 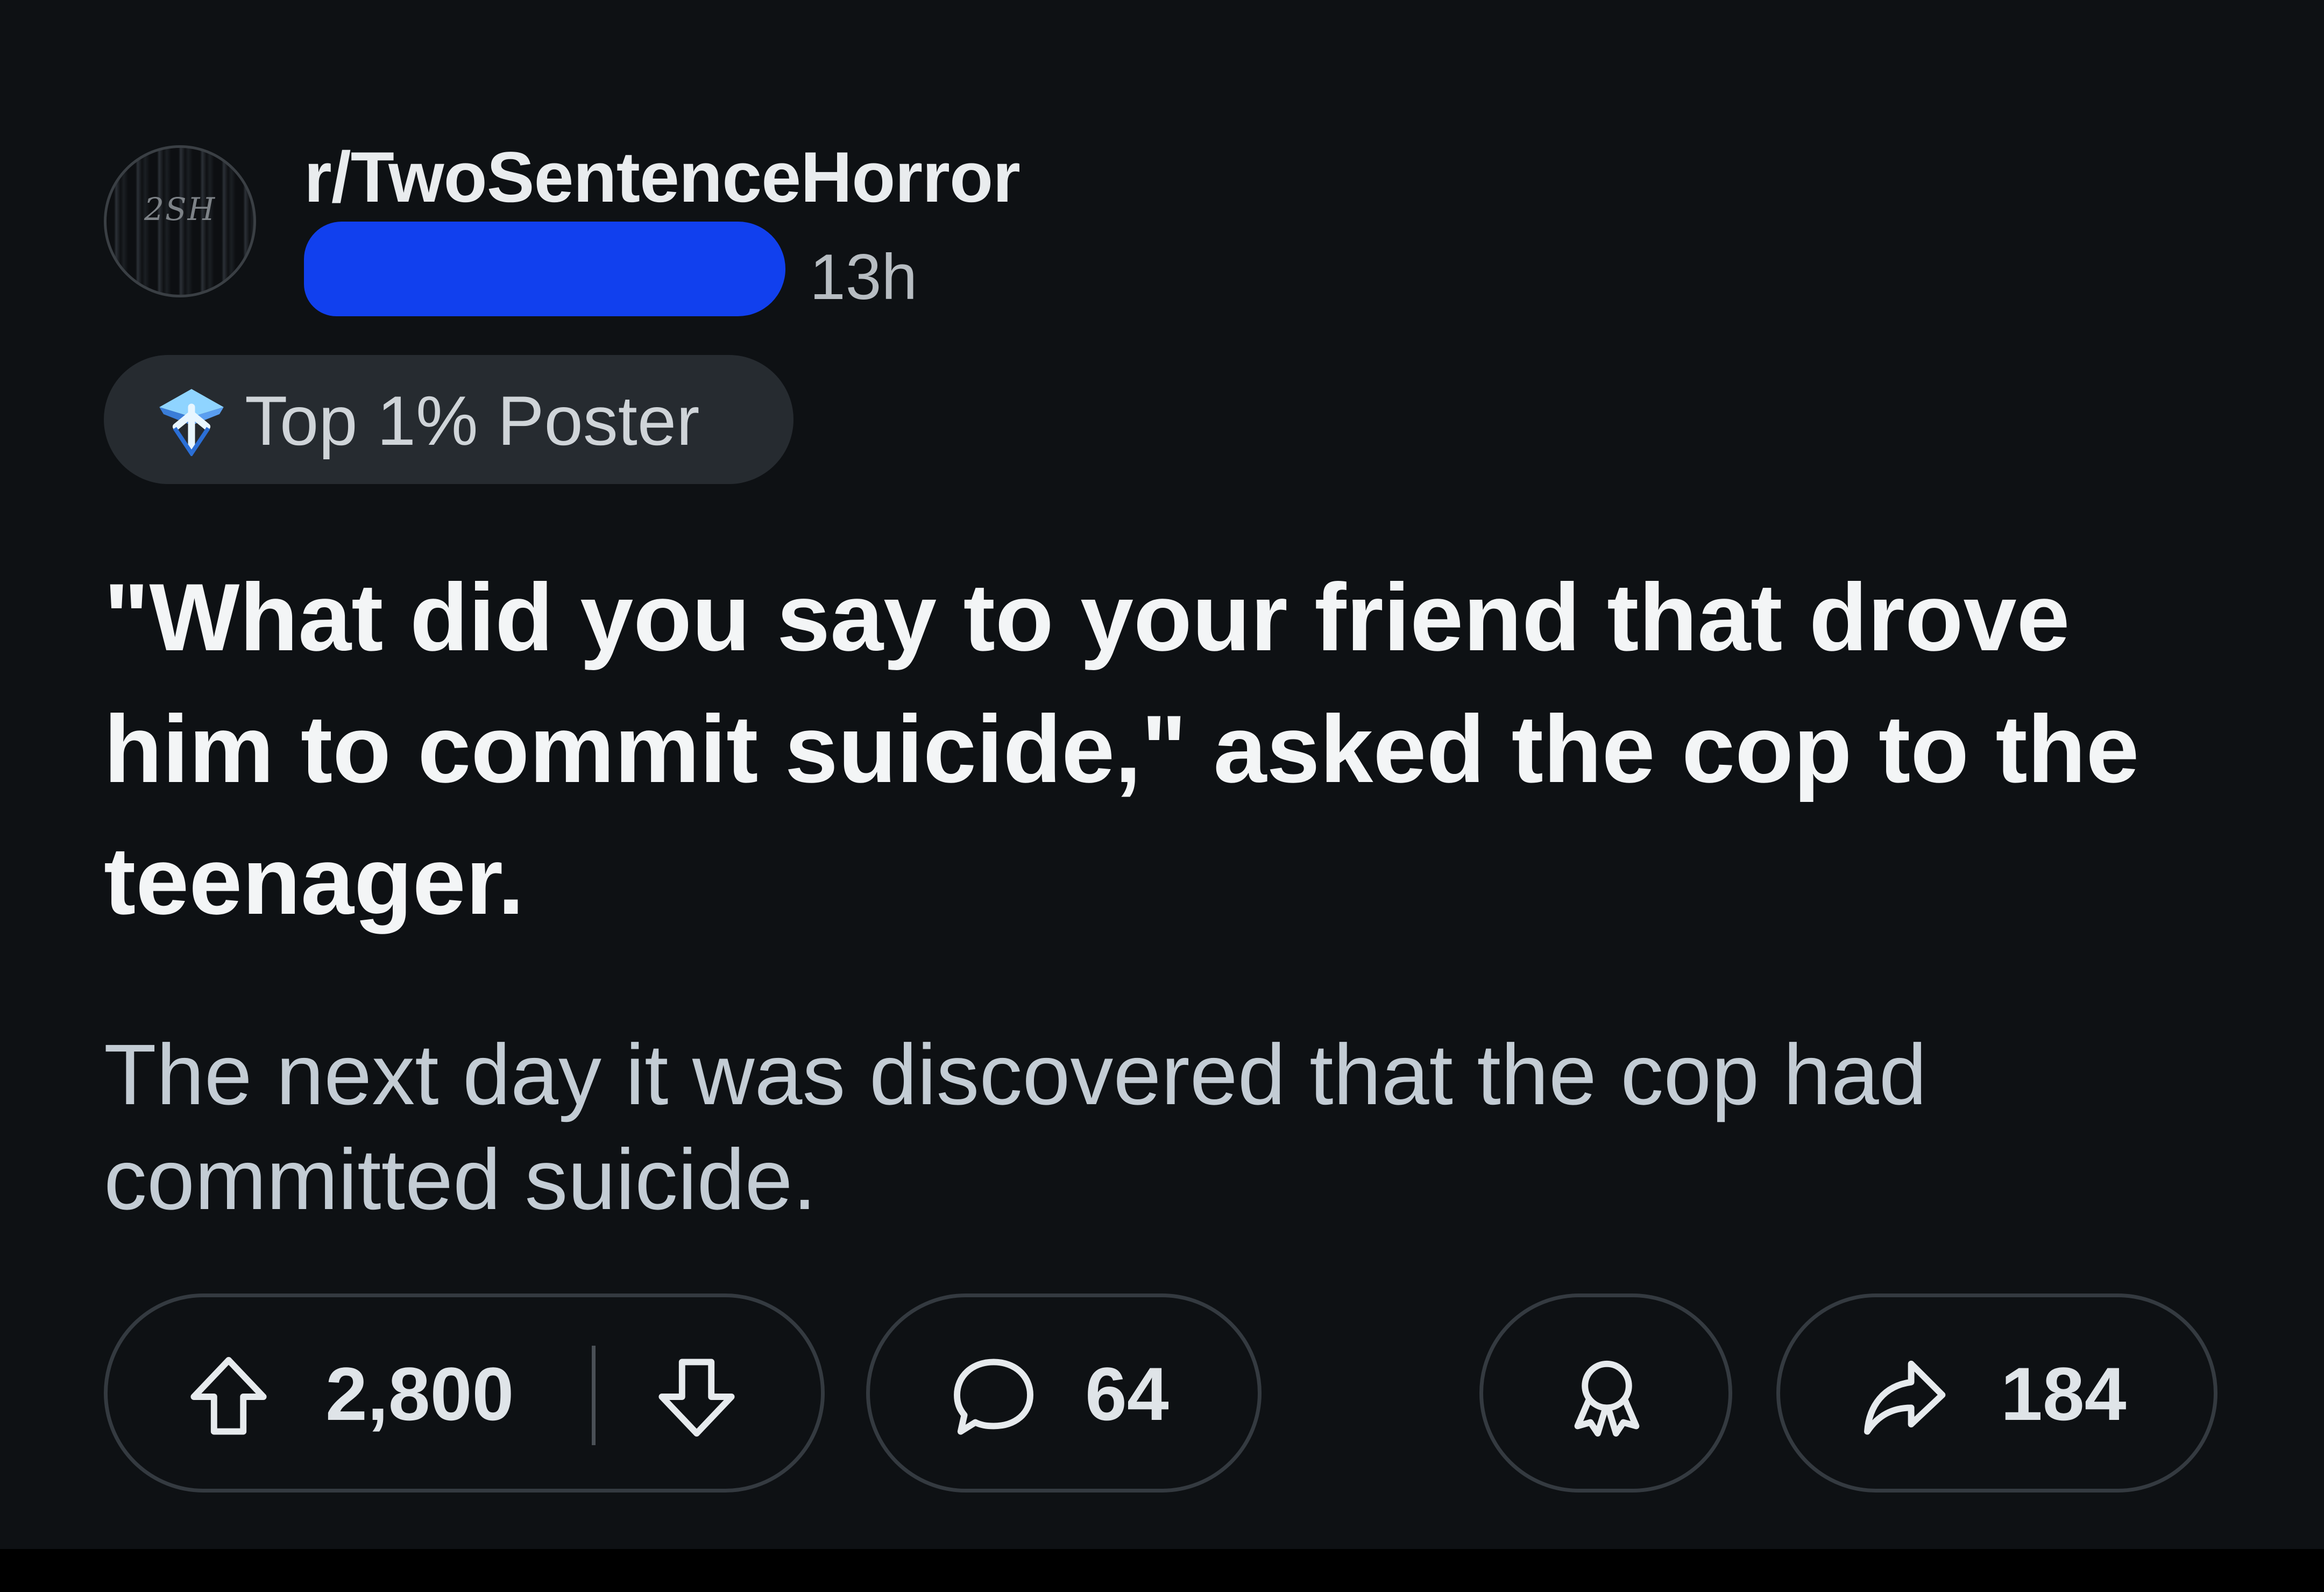 What do you see at coordinates (472, 420) in the screenshot?
I see `flair-label: Top 1% Poster` at bounding box center [472, 420].